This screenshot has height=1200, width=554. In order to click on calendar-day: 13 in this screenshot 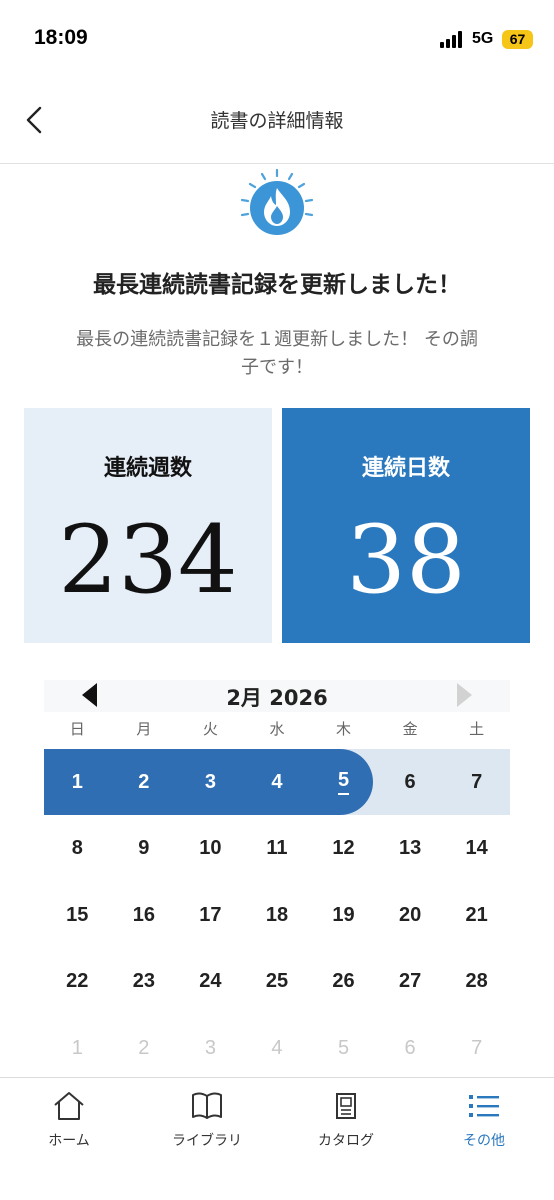, I will do `click(410, 849)`.